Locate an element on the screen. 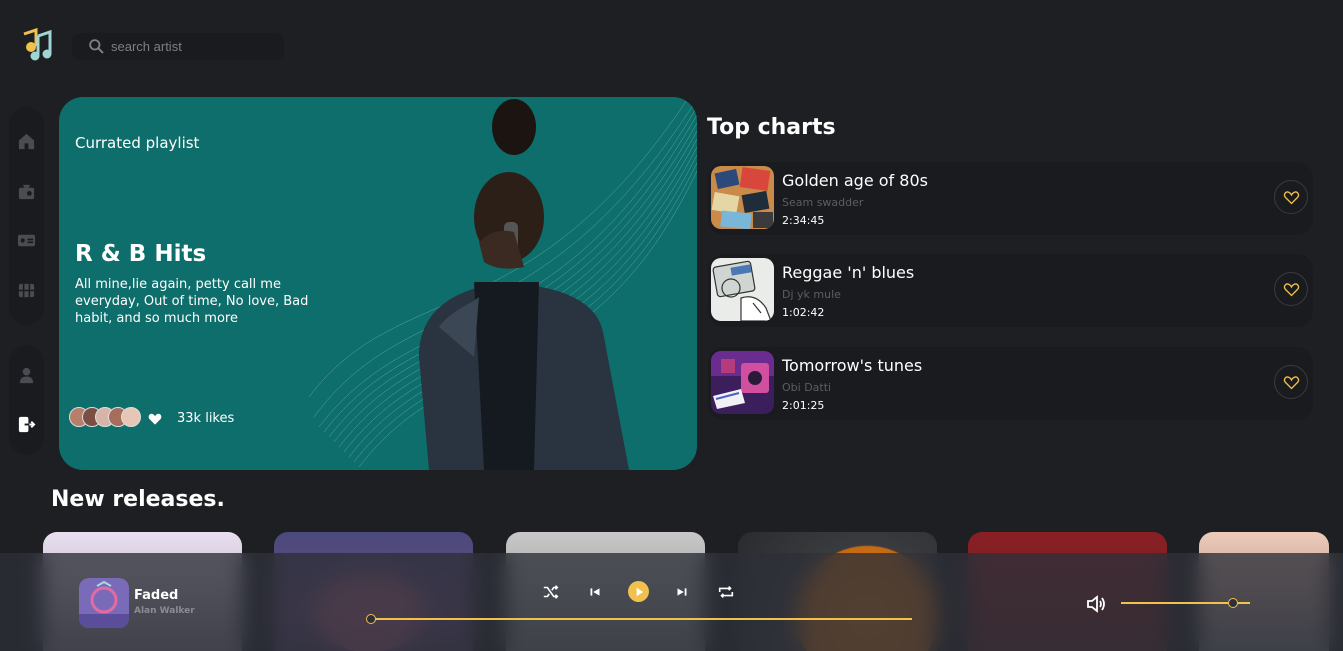 This screenshot has height=651, width=1343. profile-icon is located at coordinates (27, 376).